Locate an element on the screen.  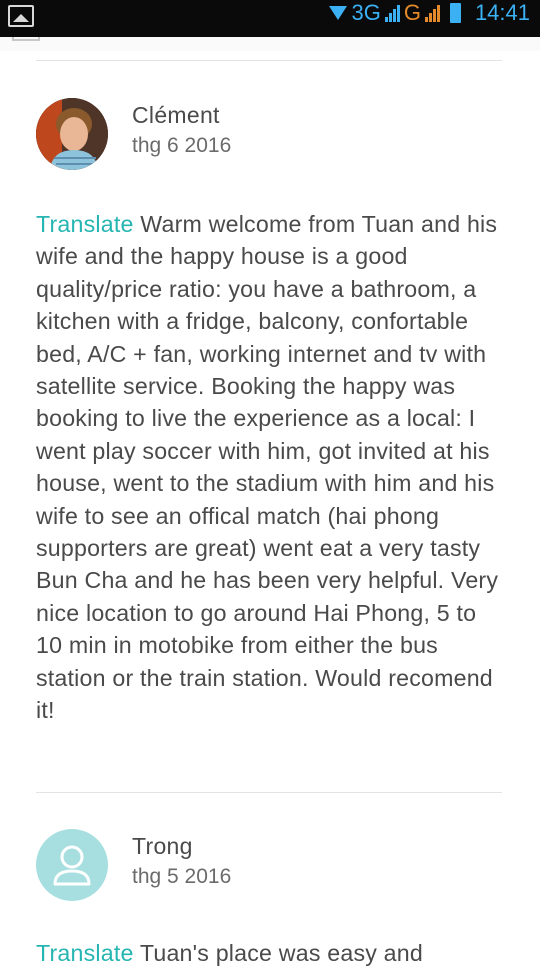
reviewer-name: Clément is located at coordinates (176, 115).